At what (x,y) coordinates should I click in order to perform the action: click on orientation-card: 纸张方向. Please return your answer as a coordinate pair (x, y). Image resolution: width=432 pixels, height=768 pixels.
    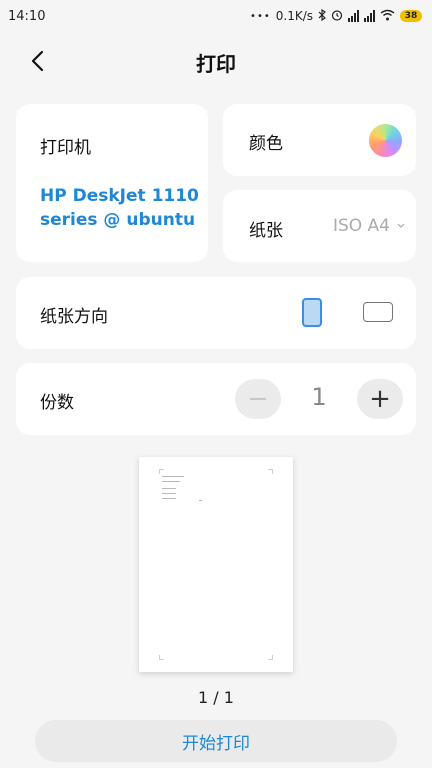
    Looking at the image, I should click on (216, 313).